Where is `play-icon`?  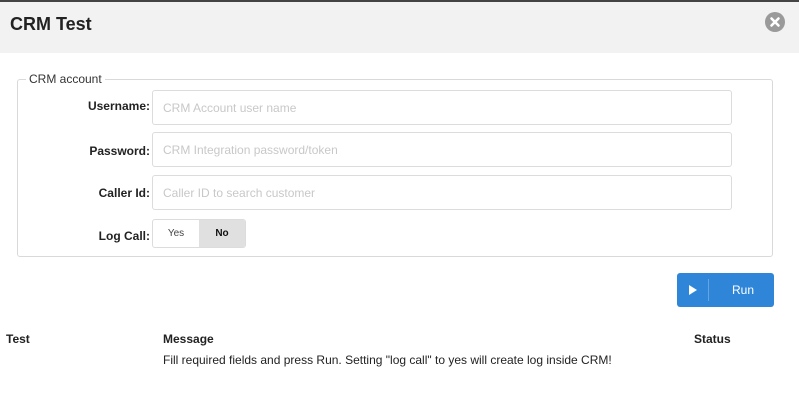
play-icon is located at coordinates (693, 290).